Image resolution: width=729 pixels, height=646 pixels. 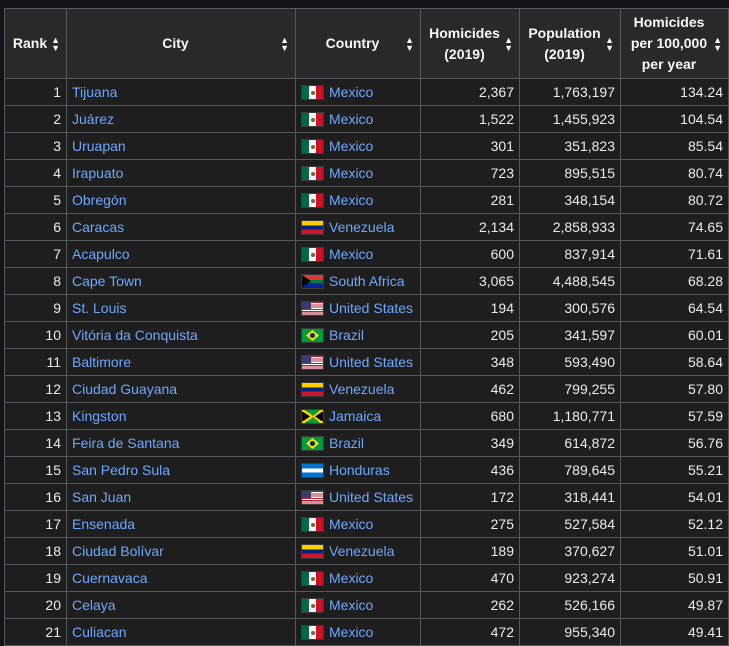 I want to click on population-cell: 837,914, so click(x=570, y=254).